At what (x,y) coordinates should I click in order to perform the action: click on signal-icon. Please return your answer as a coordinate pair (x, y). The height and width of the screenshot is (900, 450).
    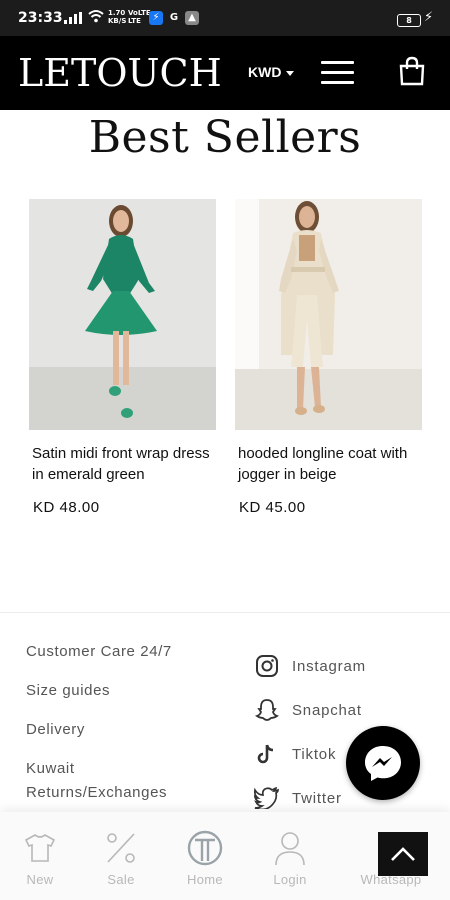
    Looking at the image, I should click on (73, 18).